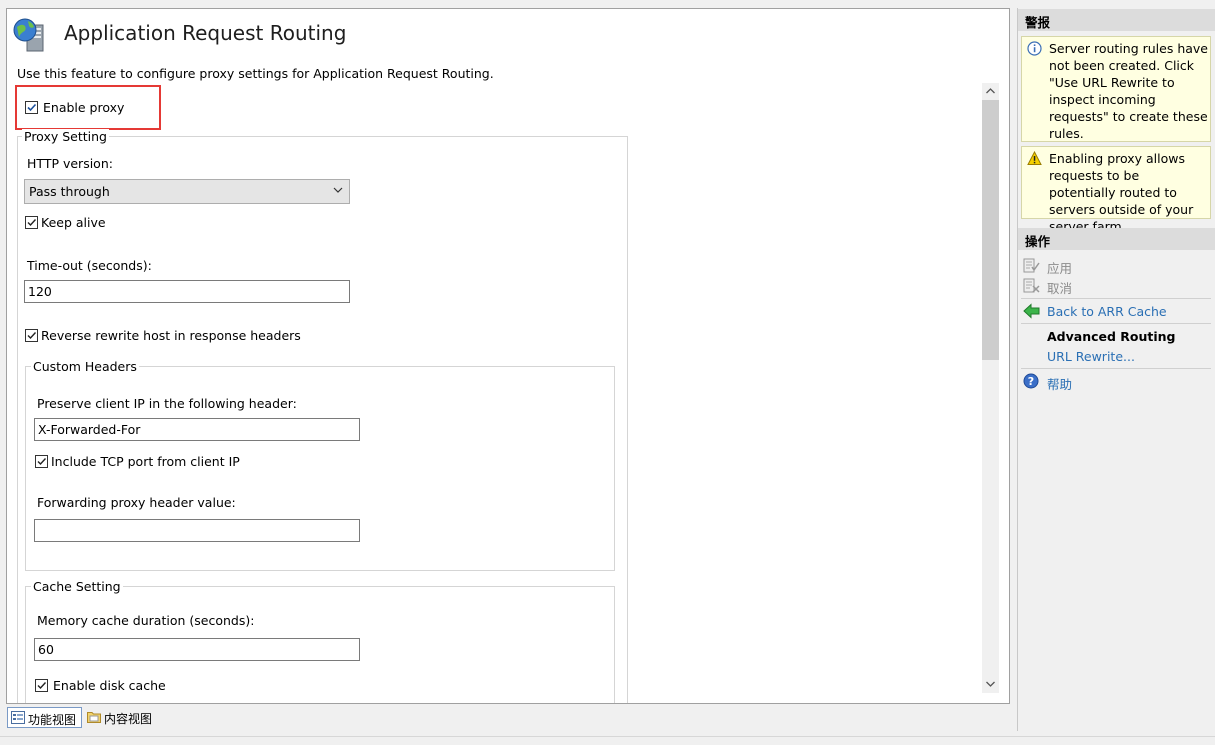 Image resolution: width=1215 pixels, height=745 pixels. What do you see at coordinates (1031, 285) in the screenshot?
I see `cancel-icon` at bounding box center [1031, 285].